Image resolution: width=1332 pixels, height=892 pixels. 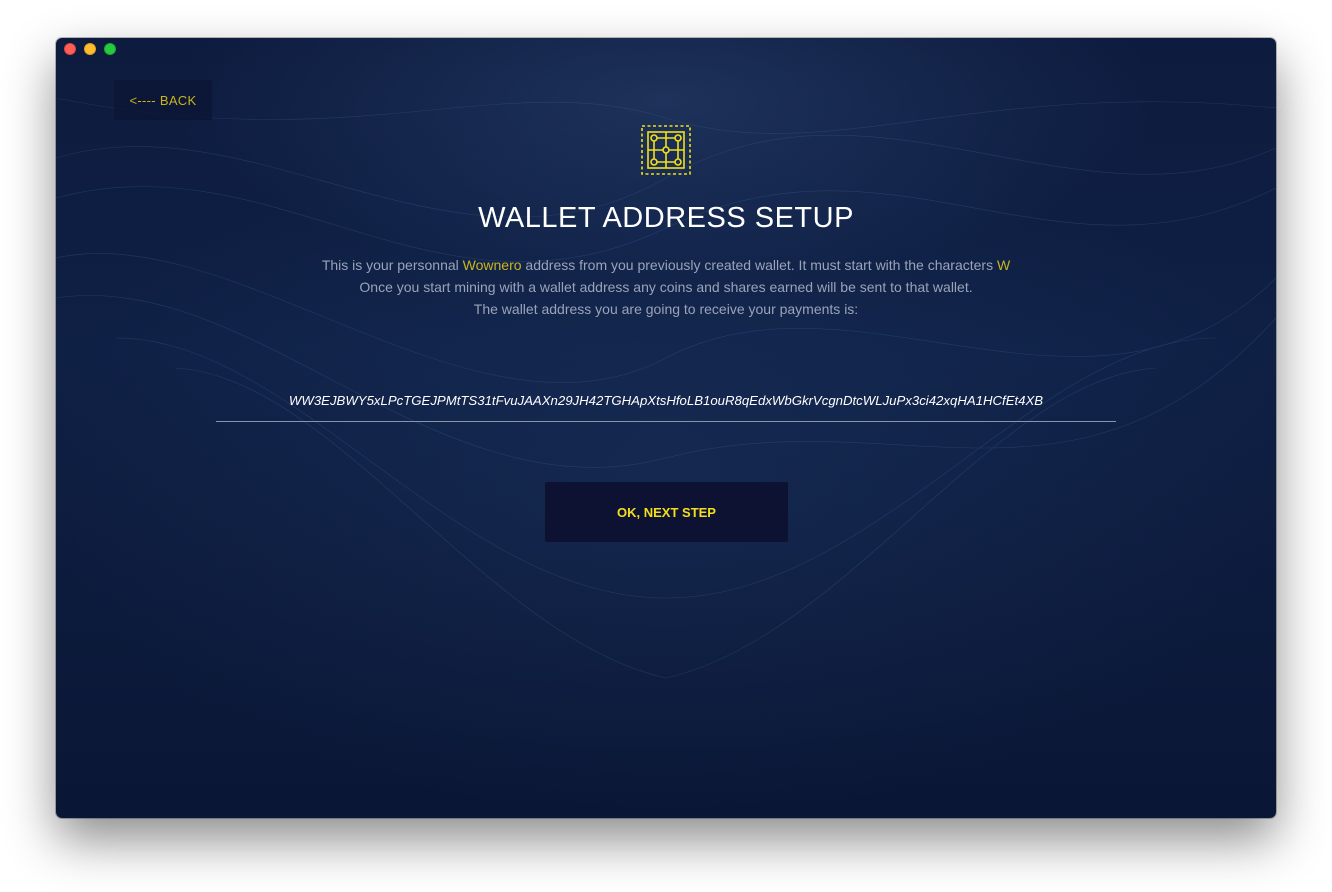 What do you see at coordinates (163, 100) in the screenshot?
I see `back-button: <---- BACK` at bounding box center [163, 100].